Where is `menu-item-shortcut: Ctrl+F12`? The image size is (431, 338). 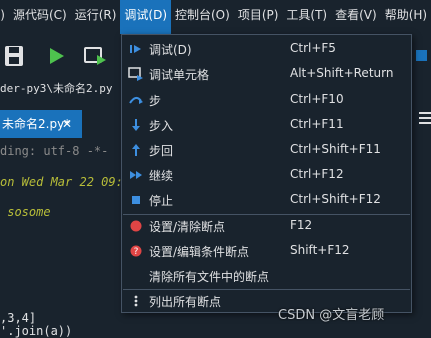
menu-item-shortcut: Ctrl+F12 is located at coordinates (317, 174).